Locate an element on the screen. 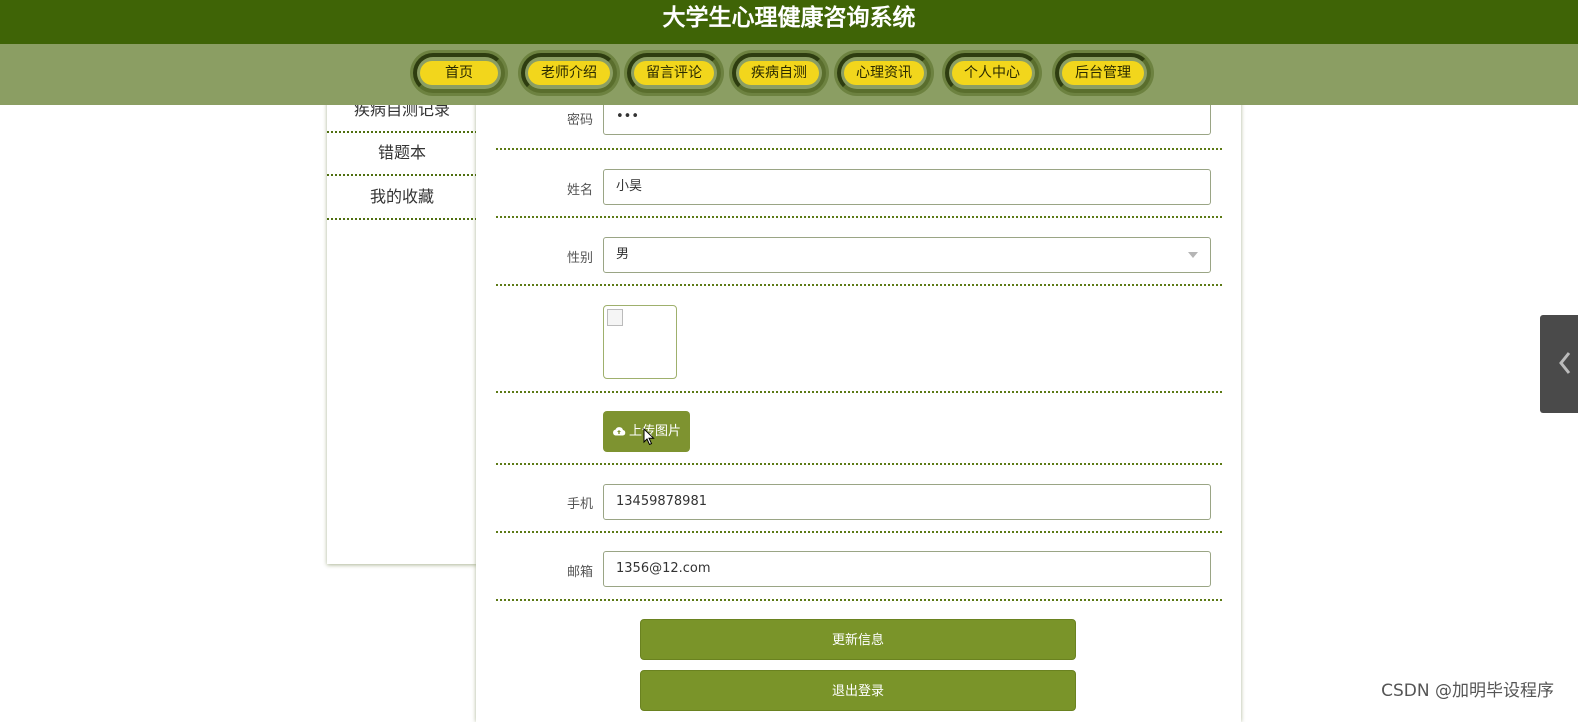 The image size is (1578, 722). nav-item-self-test: 疾病自测 is located at coordinates (779, 73).